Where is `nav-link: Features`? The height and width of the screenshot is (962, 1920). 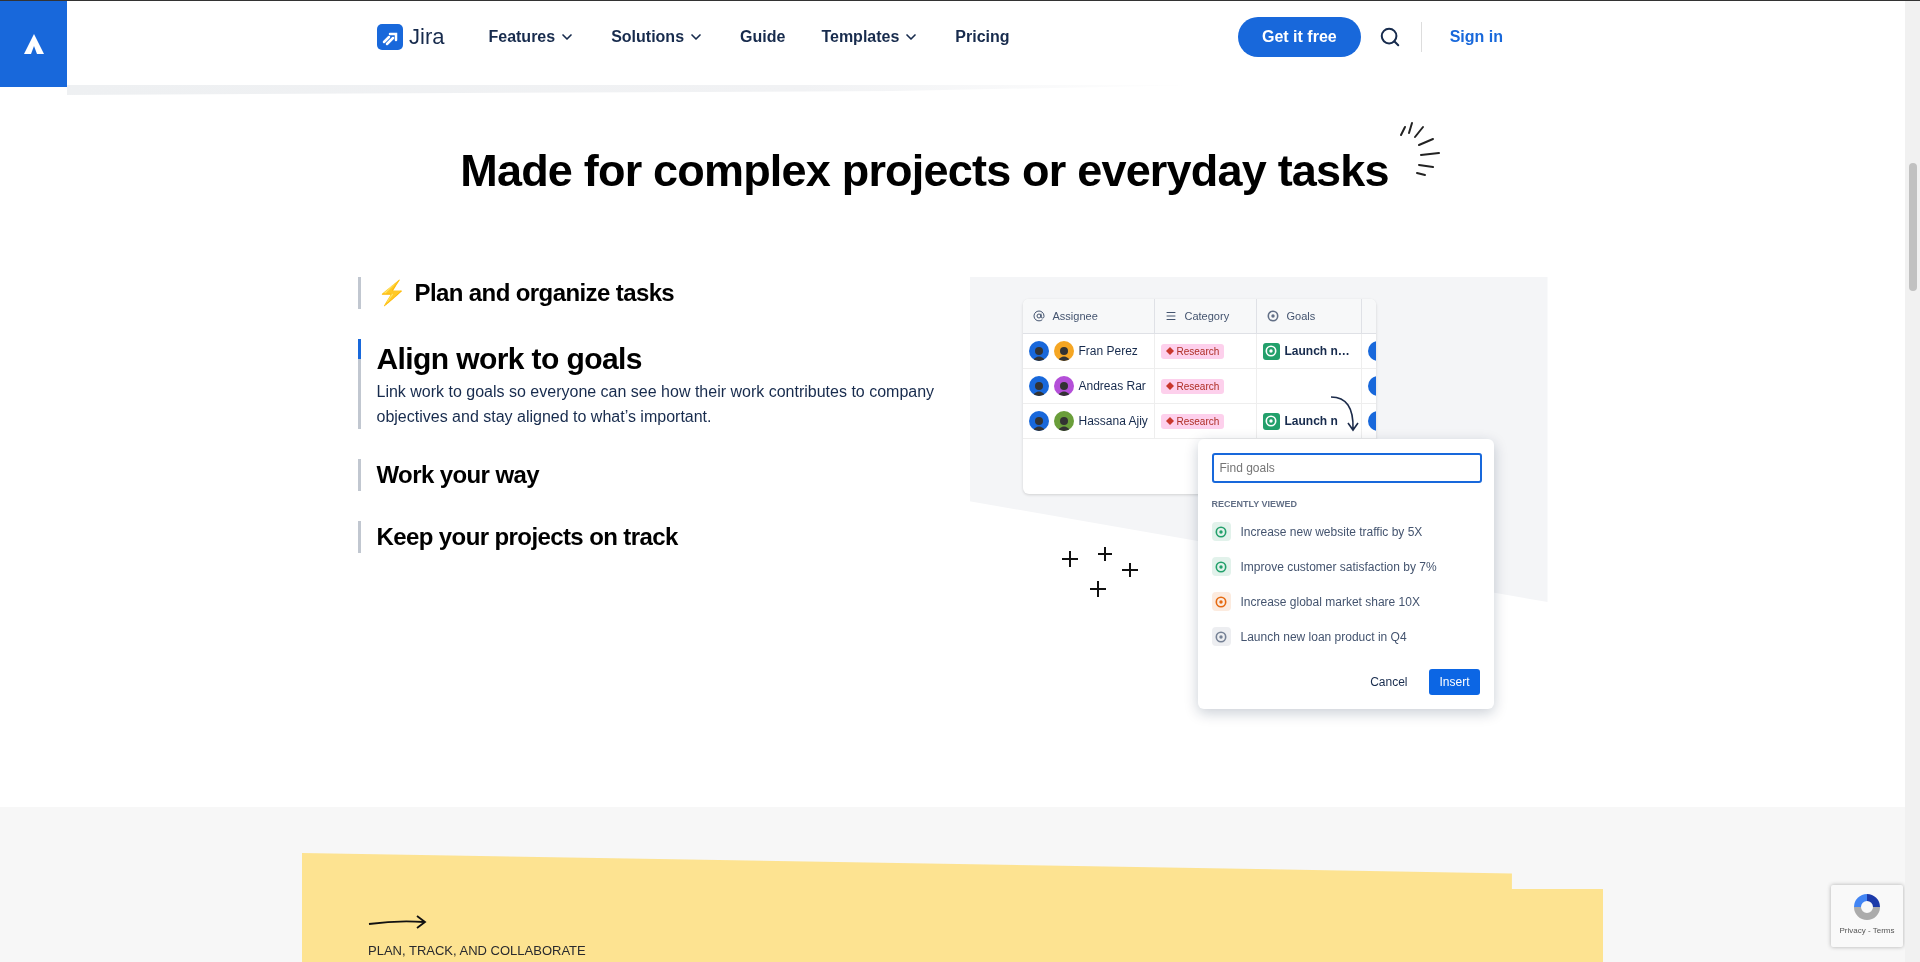 nav-link: Features is located at coordinates (532, 37).